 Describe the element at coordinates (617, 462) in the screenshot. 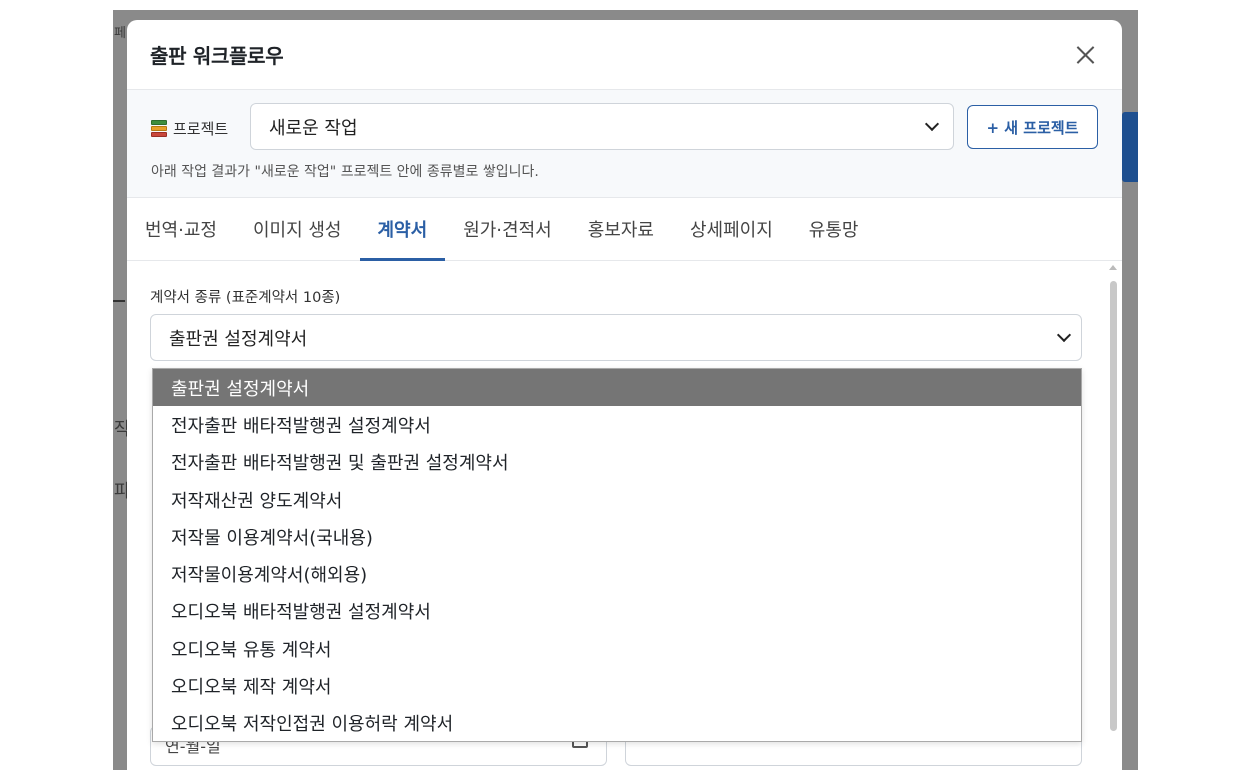

I see `dropdown-option: 전자출판 배타적발행권 및 출판권 설정계약서` at that location.